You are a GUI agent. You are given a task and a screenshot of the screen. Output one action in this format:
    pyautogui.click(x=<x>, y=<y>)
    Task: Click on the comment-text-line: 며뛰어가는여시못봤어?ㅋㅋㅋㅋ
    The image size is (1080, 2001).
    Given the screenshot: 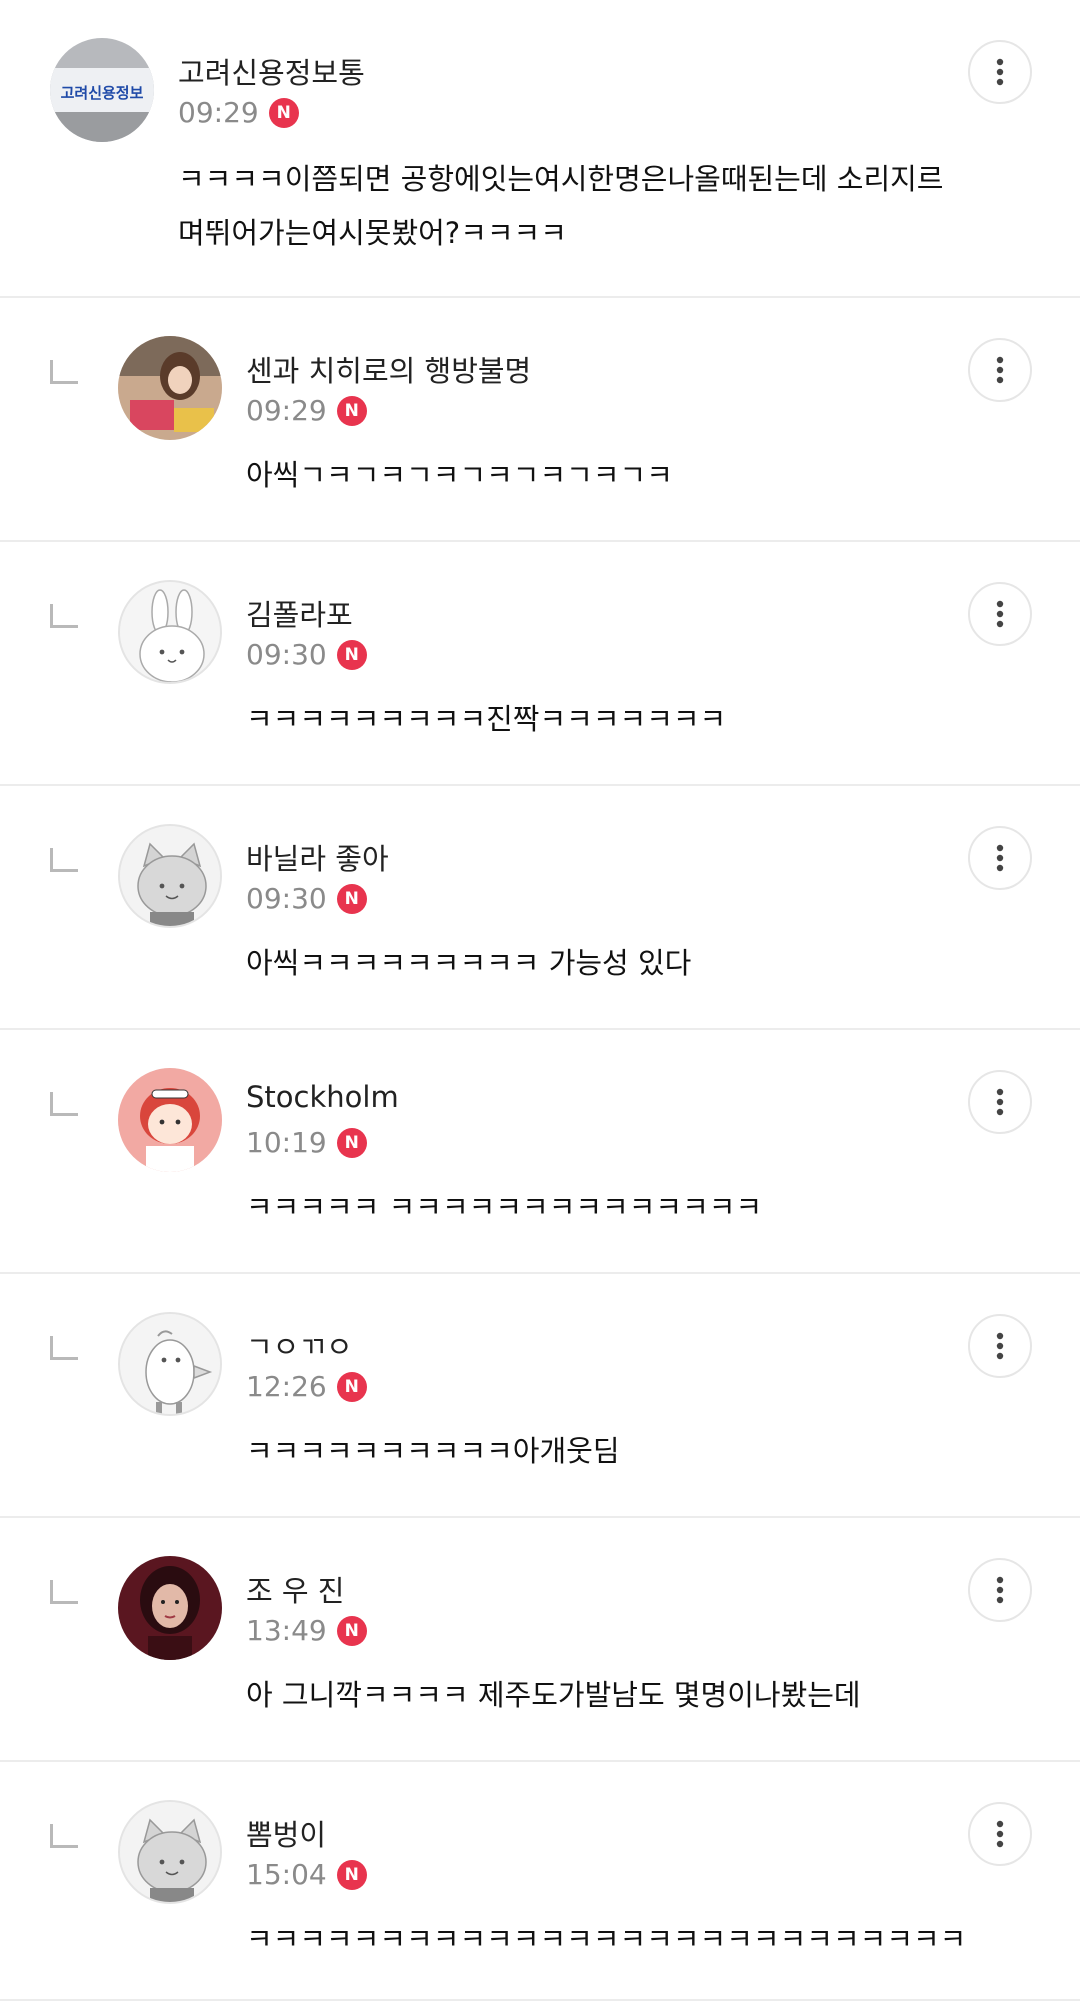 What is the action you would take?
    pyautogui.click(x=372, y=233)
    